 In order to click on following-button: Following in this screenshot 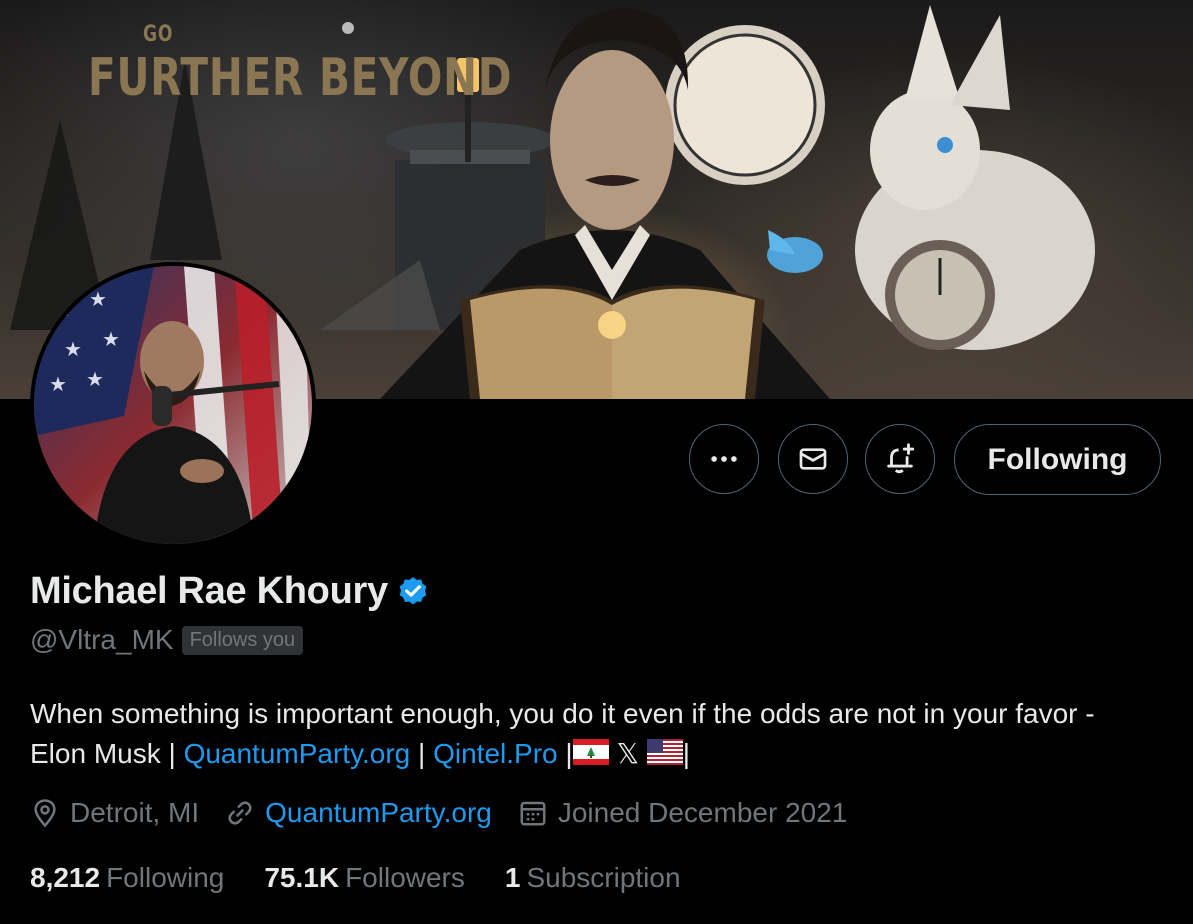, I will do `click(1057, 459)`.